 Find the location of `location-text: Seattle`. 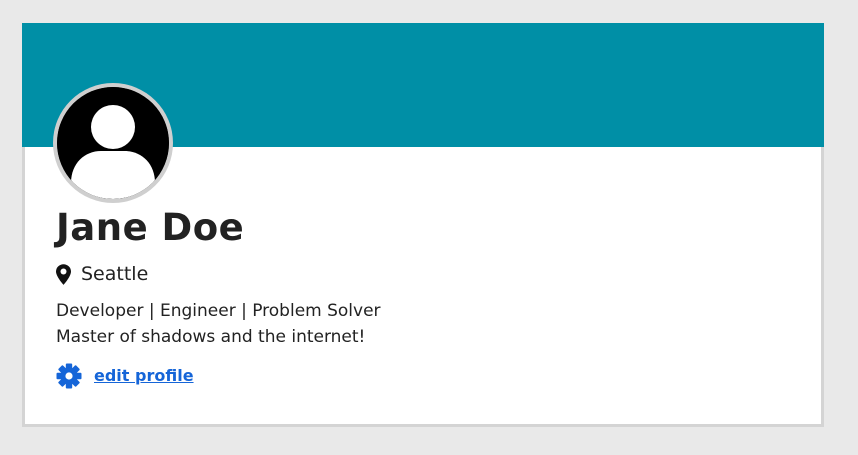

location-text: Seattle is located at coordinates (115, 274).